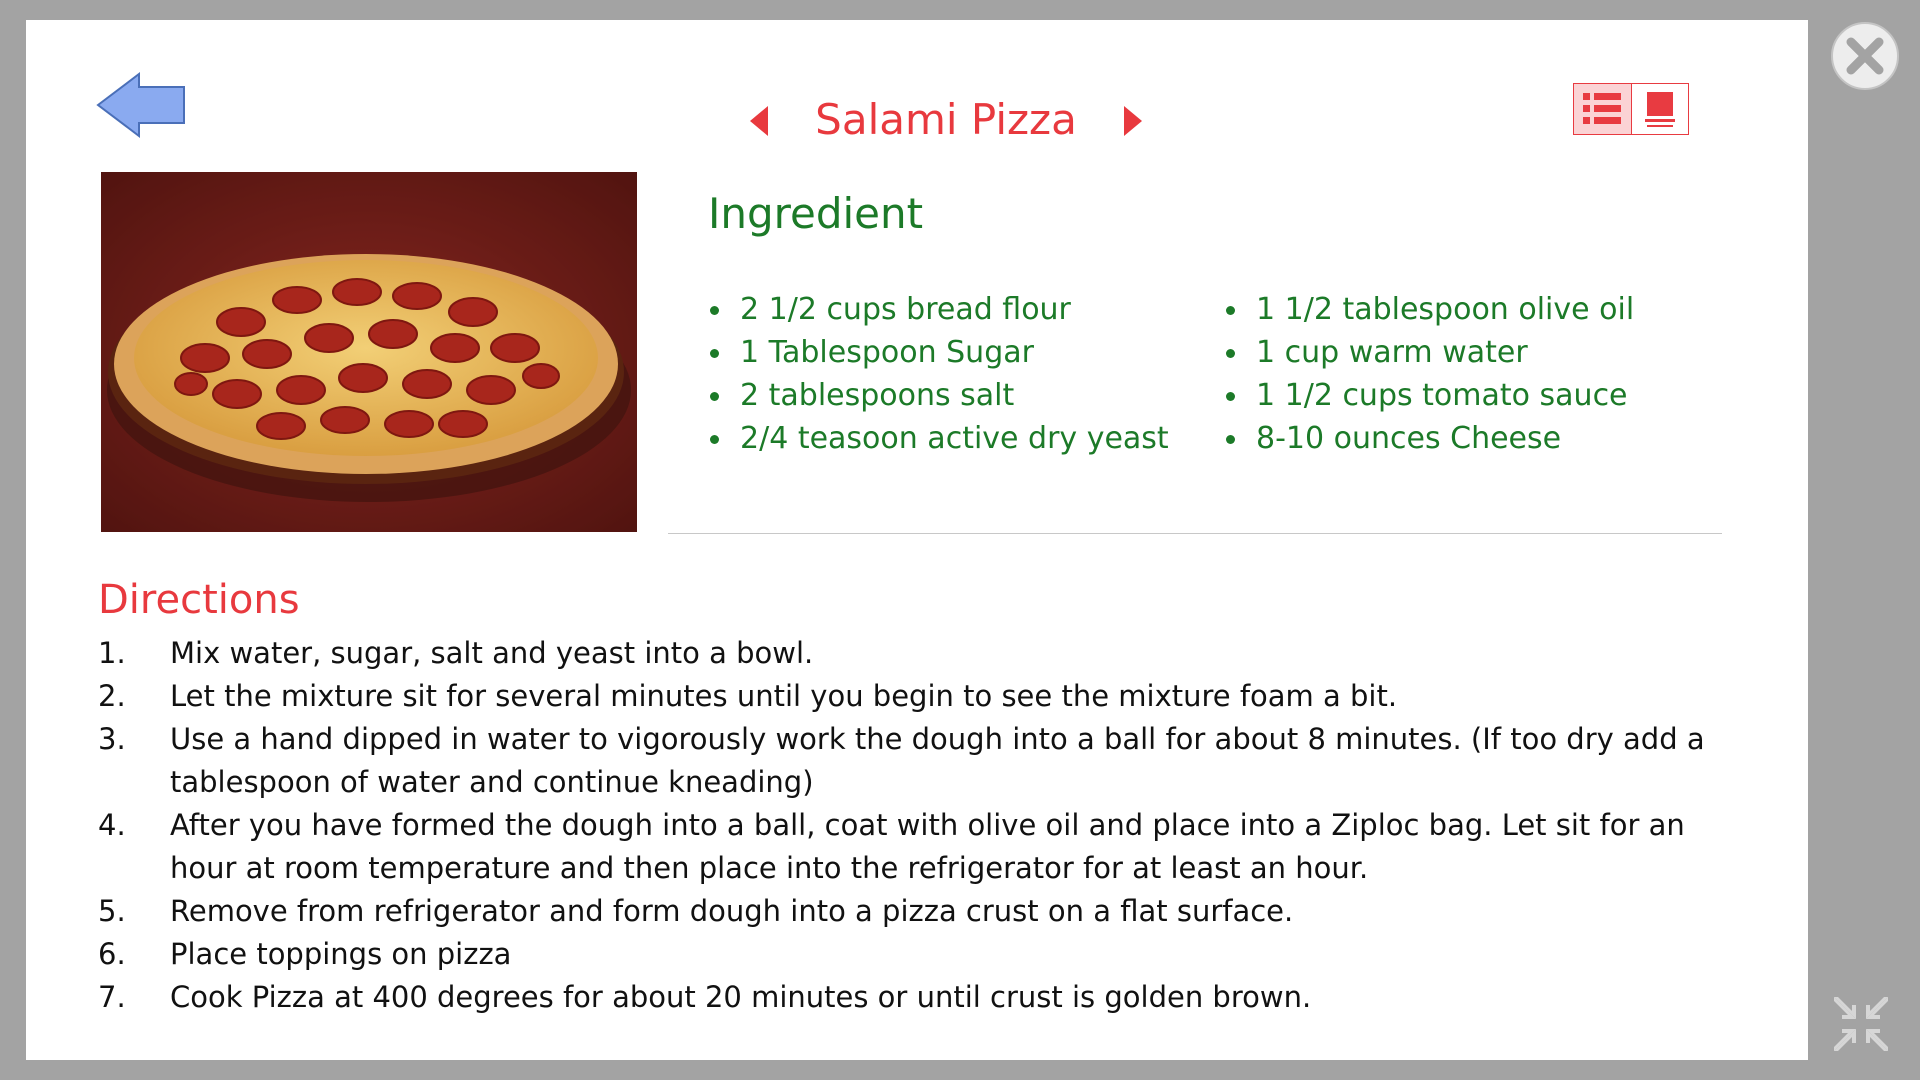 The width and height of the screenshot is (1920, 1080). I want to click on left-arrow-icon, so click(140, 105).